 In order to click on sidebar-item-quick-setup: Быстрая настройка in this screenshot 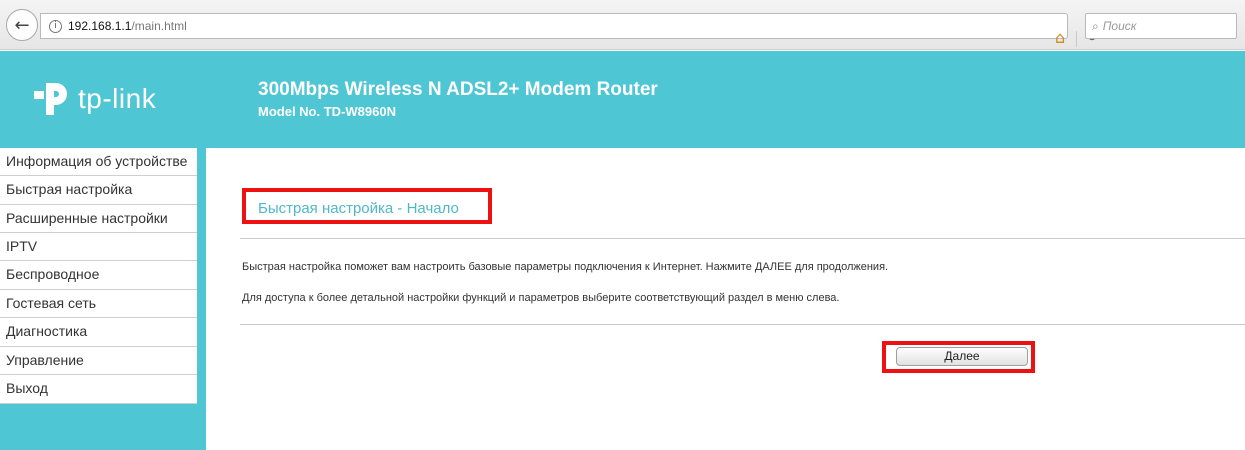, I will do `click(98, 190)`.